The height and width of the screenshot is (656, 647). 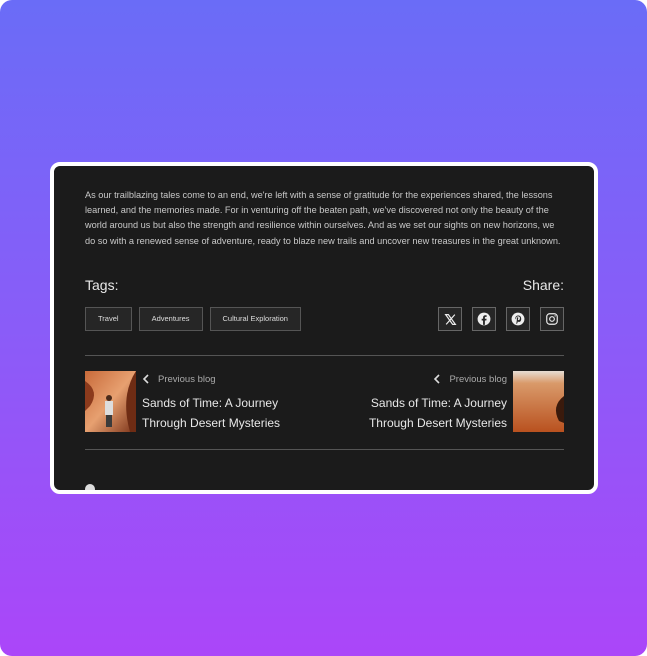 I want to click on tag-cultural-exploration: Cultural Exploration, so click(x=255, y=319).